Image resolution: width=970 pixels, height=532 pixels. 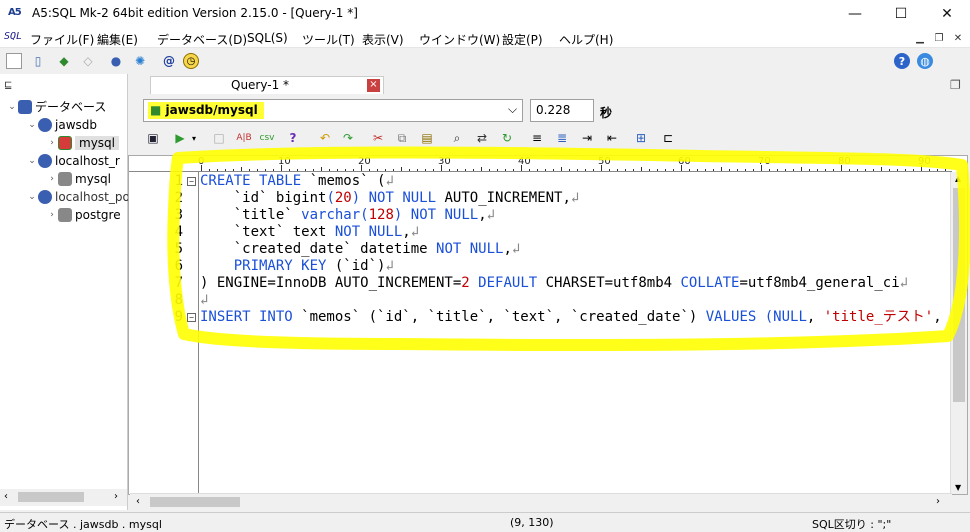 I want to click on menu-tools: ツール(T), so click(x=328, y=39).